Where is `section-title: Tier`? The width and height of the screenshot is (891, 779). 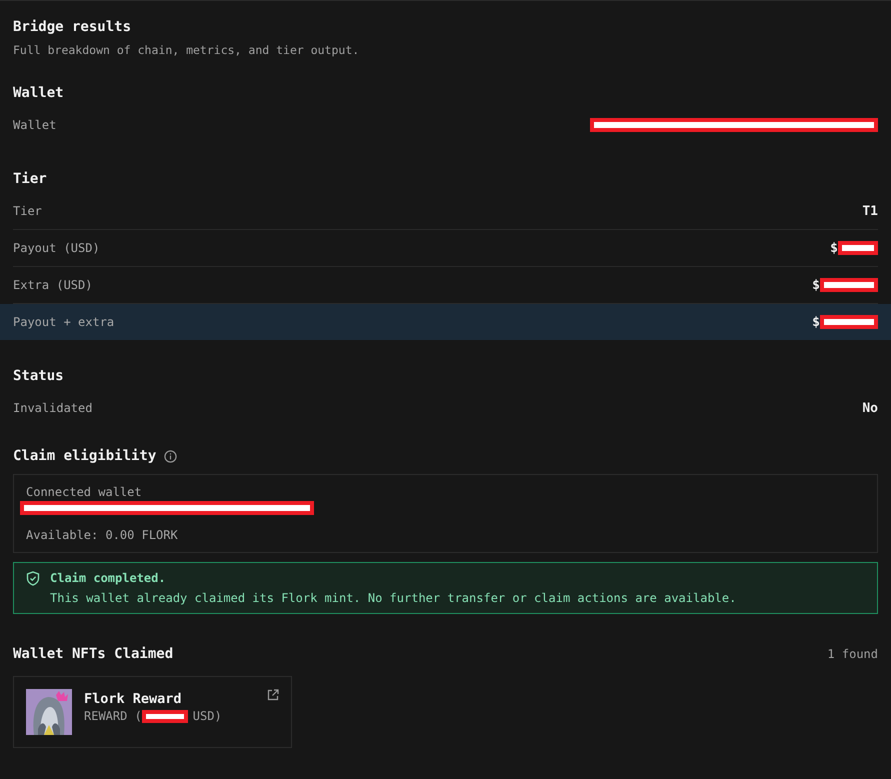
section-title: Tier is located at coordinates (30, 179).